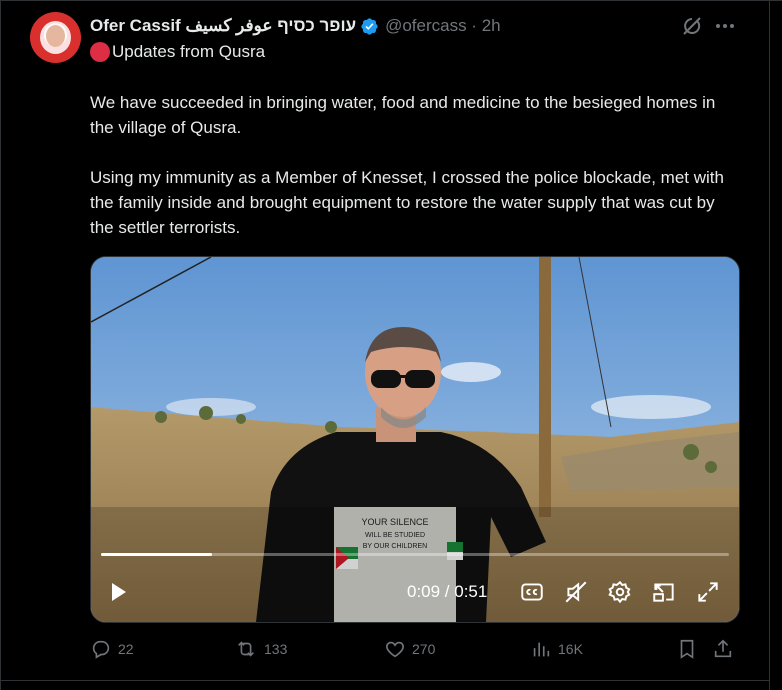 The width and height of the screenshot is (782, 690). Describe the element at coordinates (424, 649) in the screenshot. I see `like-count: 270` at that location.